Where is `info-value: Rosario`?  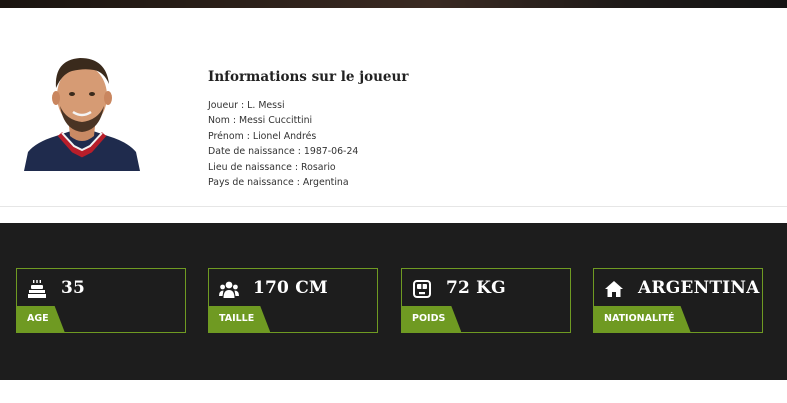
info-value: Rosario is located at coordinates (318, 167).